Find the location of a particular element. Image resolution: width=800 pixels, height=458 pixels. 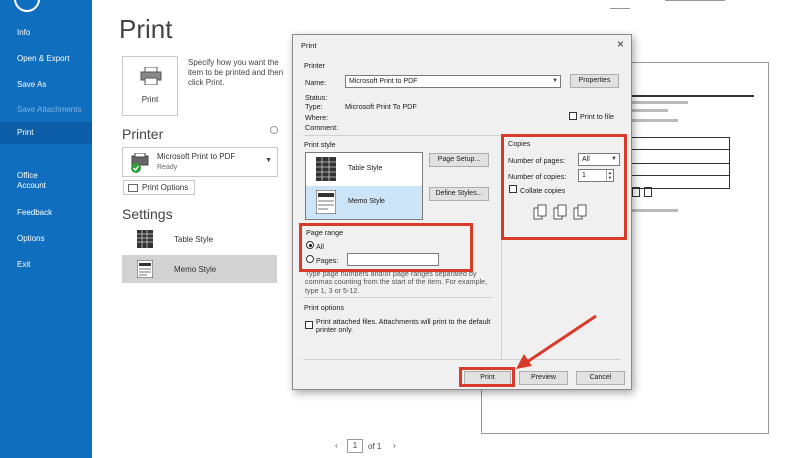

page-number-input: 1 is located at coordinates (355, 446).